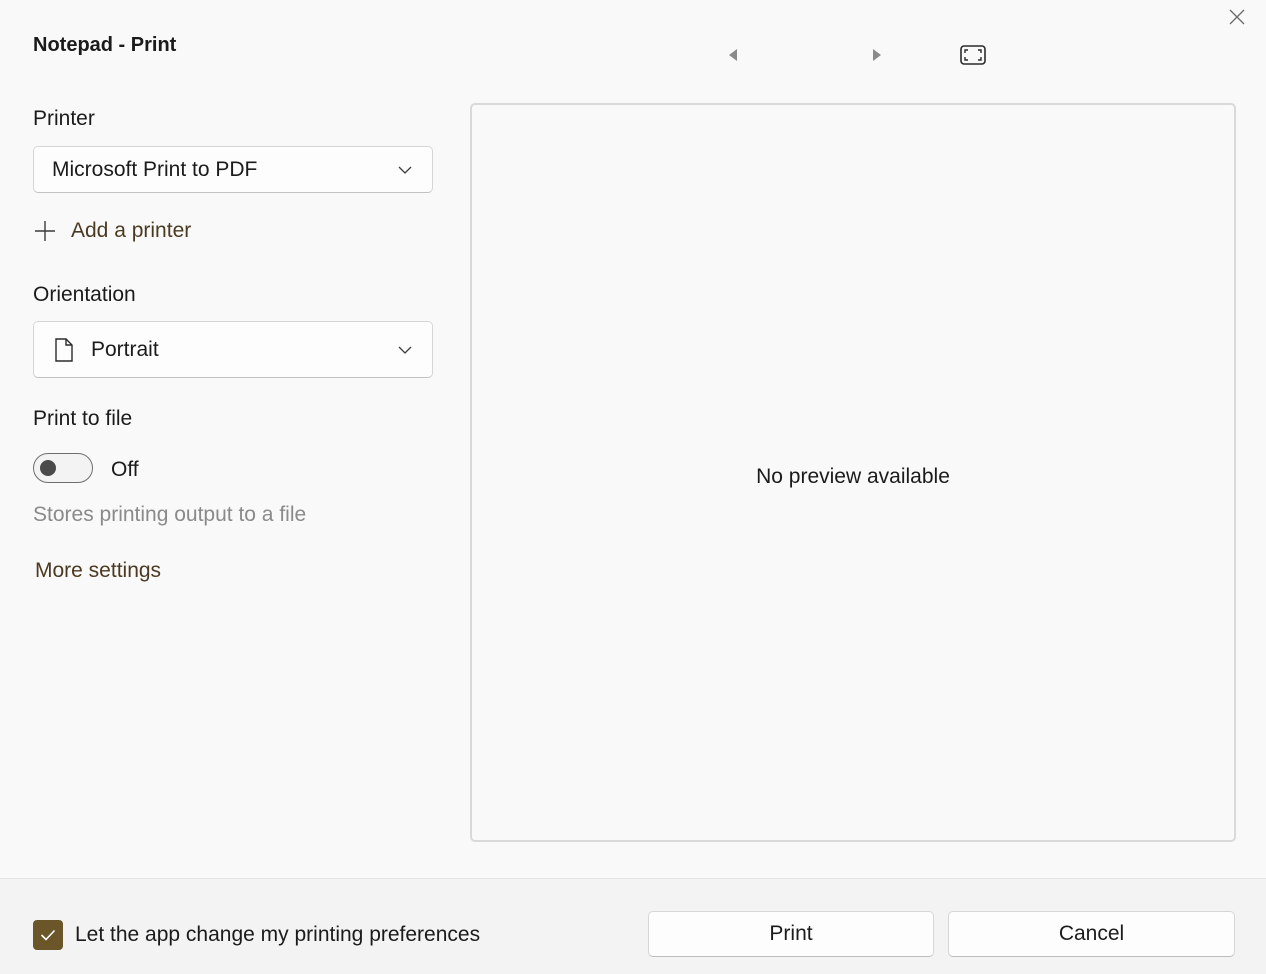  I want to click on preview-message: No preview available, so click(853, 476).